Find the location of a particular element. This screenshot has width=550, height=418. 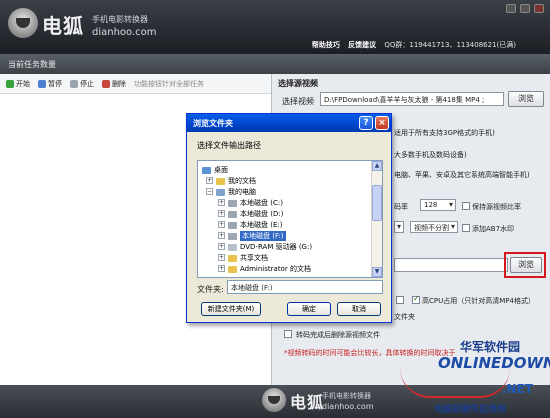

tree-label: DVD-RAM 驱动器 (G:) is located at coordinates (276, 247).